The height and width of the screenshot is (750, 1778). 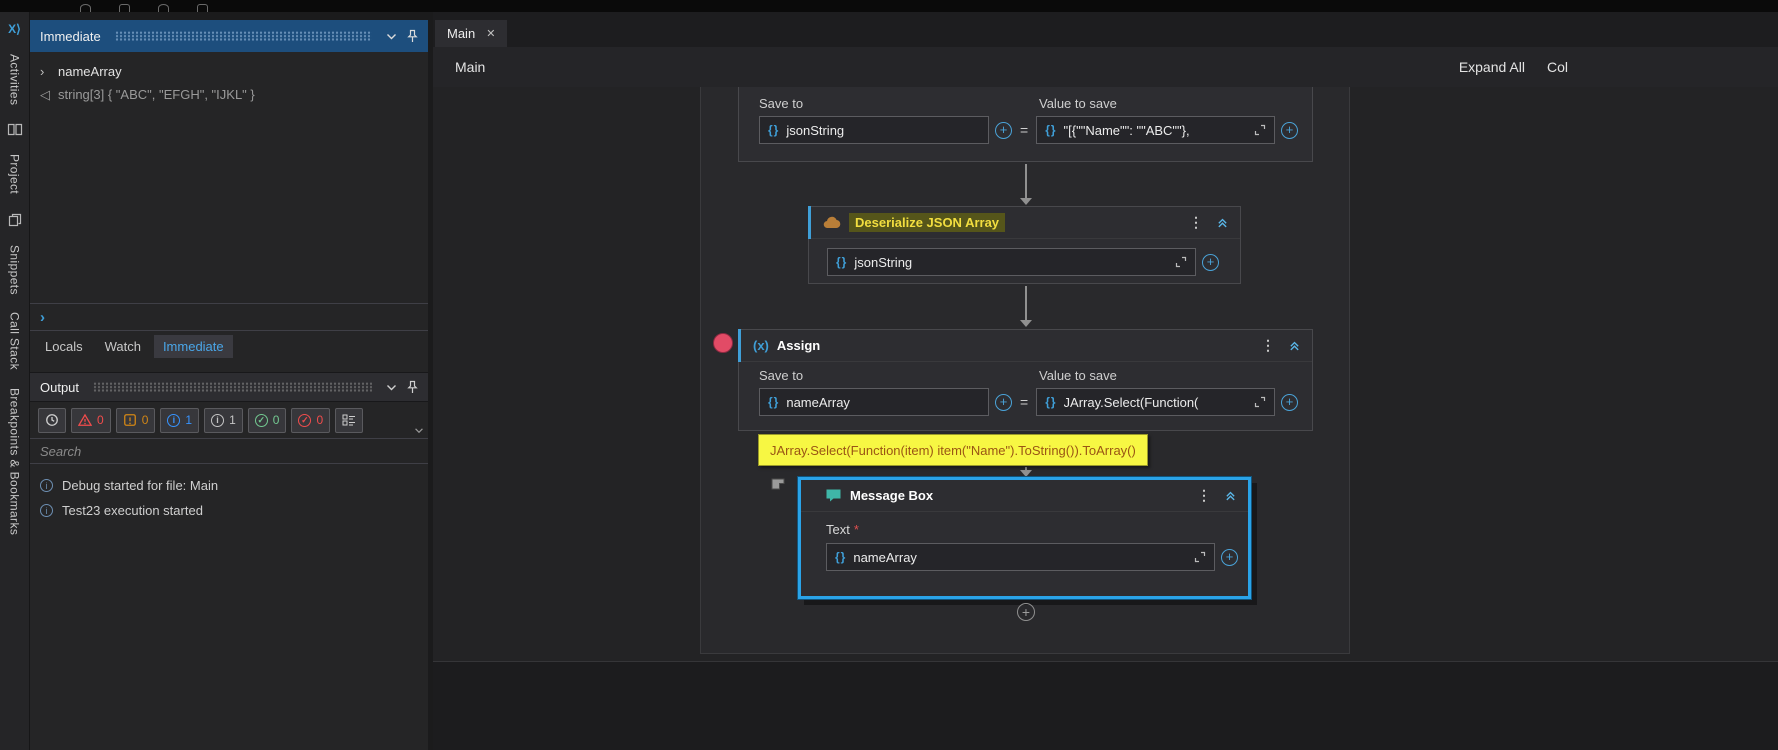 I want to click on text-parameter-label: Text *, so click(x=1024, y=527).